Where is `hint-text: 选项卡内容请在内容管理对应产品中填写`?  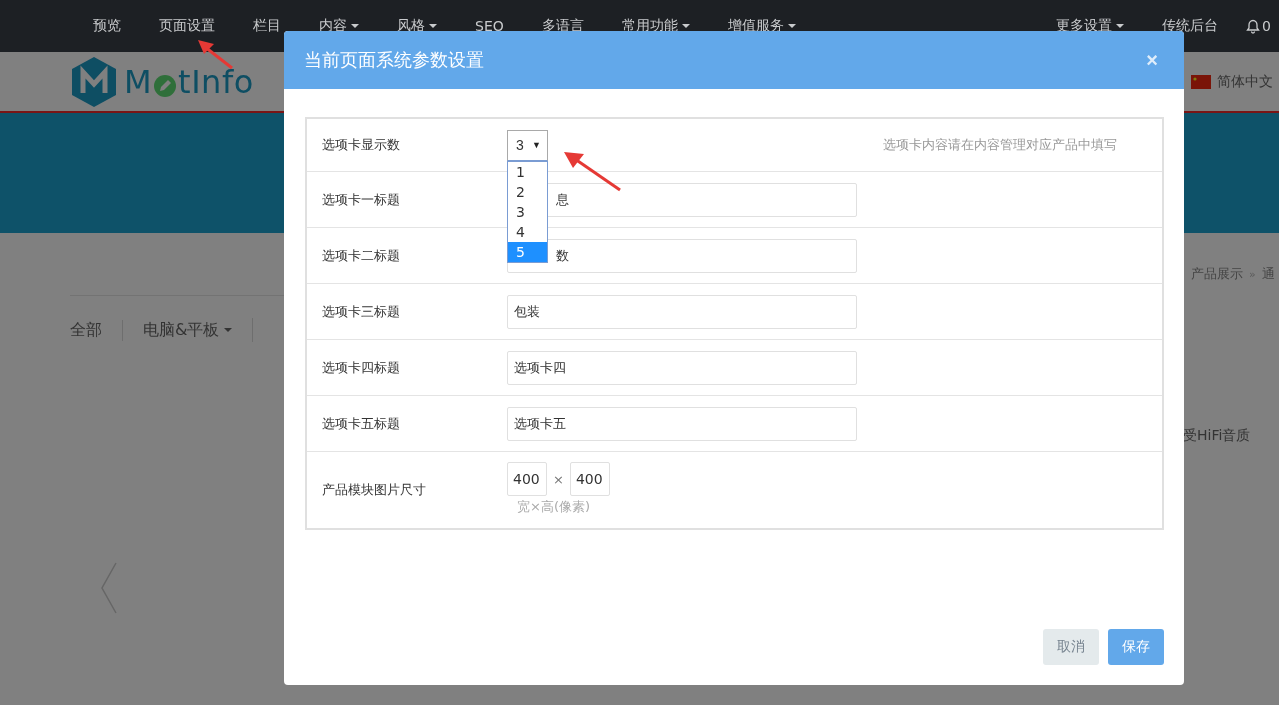 hint-text: 选项卡内容请在内容管理对应产品中填写 is located at coordinates (1000, 145).